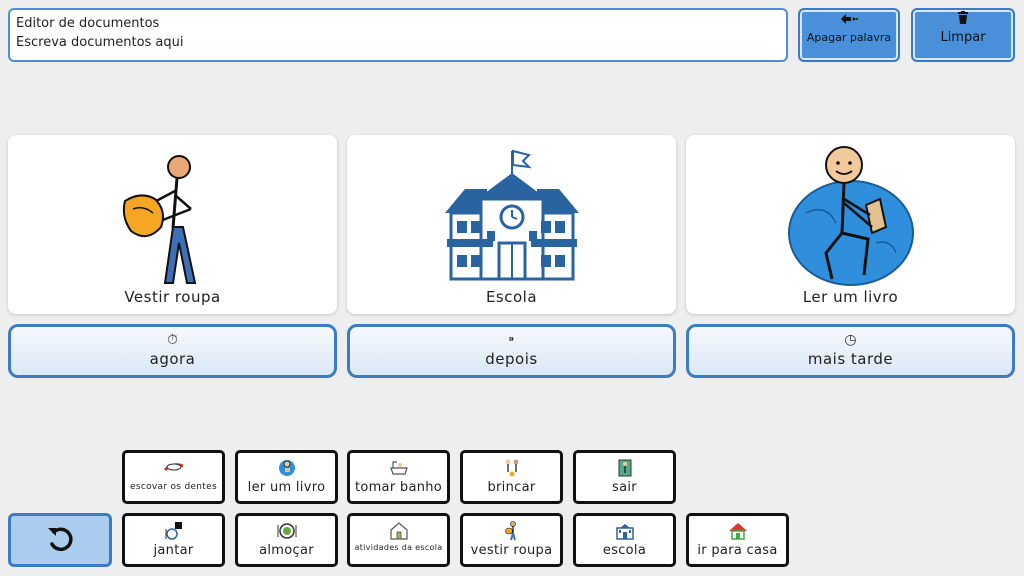 This screenshot has height=576, width=1024. What do you see at coordinates (399, 531) in the screenshot?
I see `school-activities-icon` at bounding box center [399, 531].